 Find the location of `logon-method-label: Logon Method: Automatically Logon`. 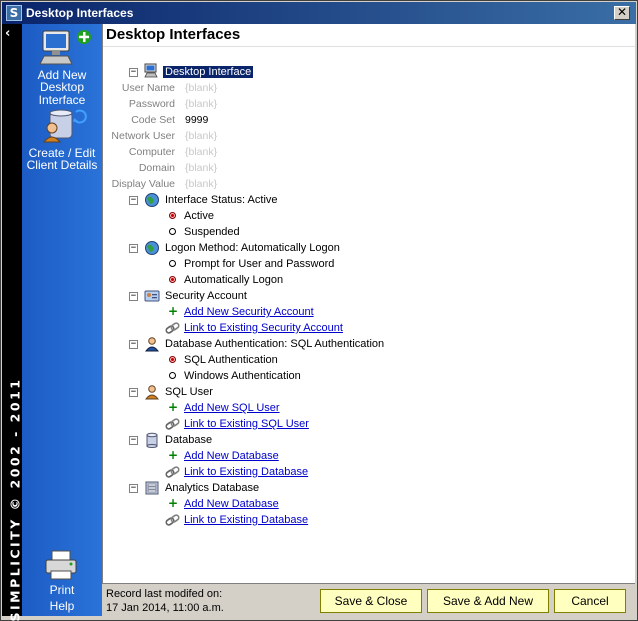

logon-method-label: Logon Method: Automatically Logon is located at coordinates (252, 248).